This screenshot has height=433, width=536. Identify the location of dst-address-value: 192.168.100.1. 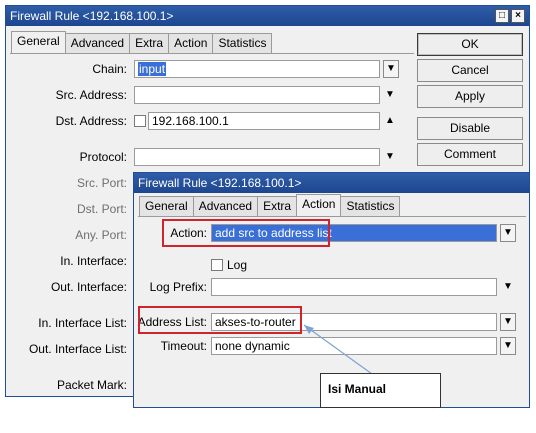
(190, 121).